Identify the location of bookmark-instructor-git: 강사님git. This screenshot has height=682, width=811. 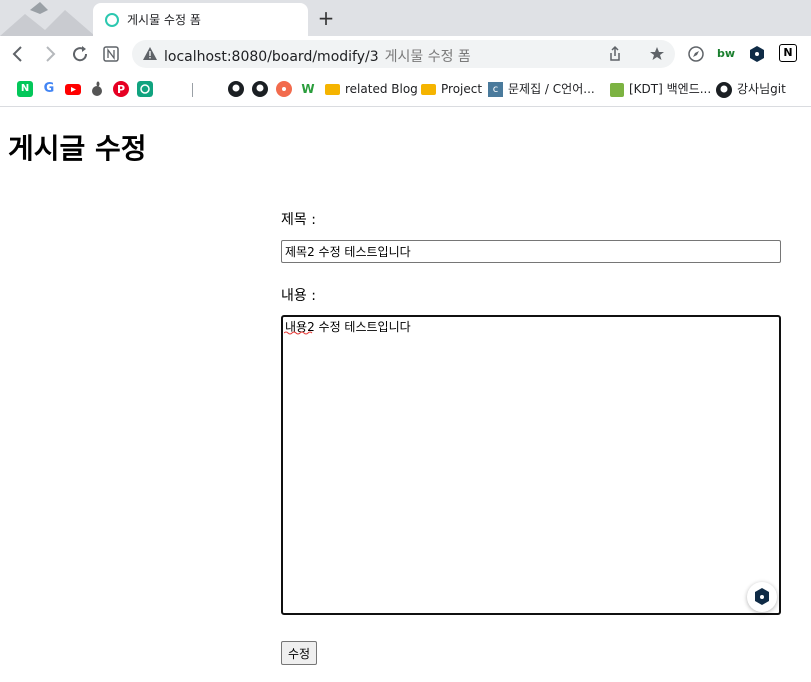
(751, 89).